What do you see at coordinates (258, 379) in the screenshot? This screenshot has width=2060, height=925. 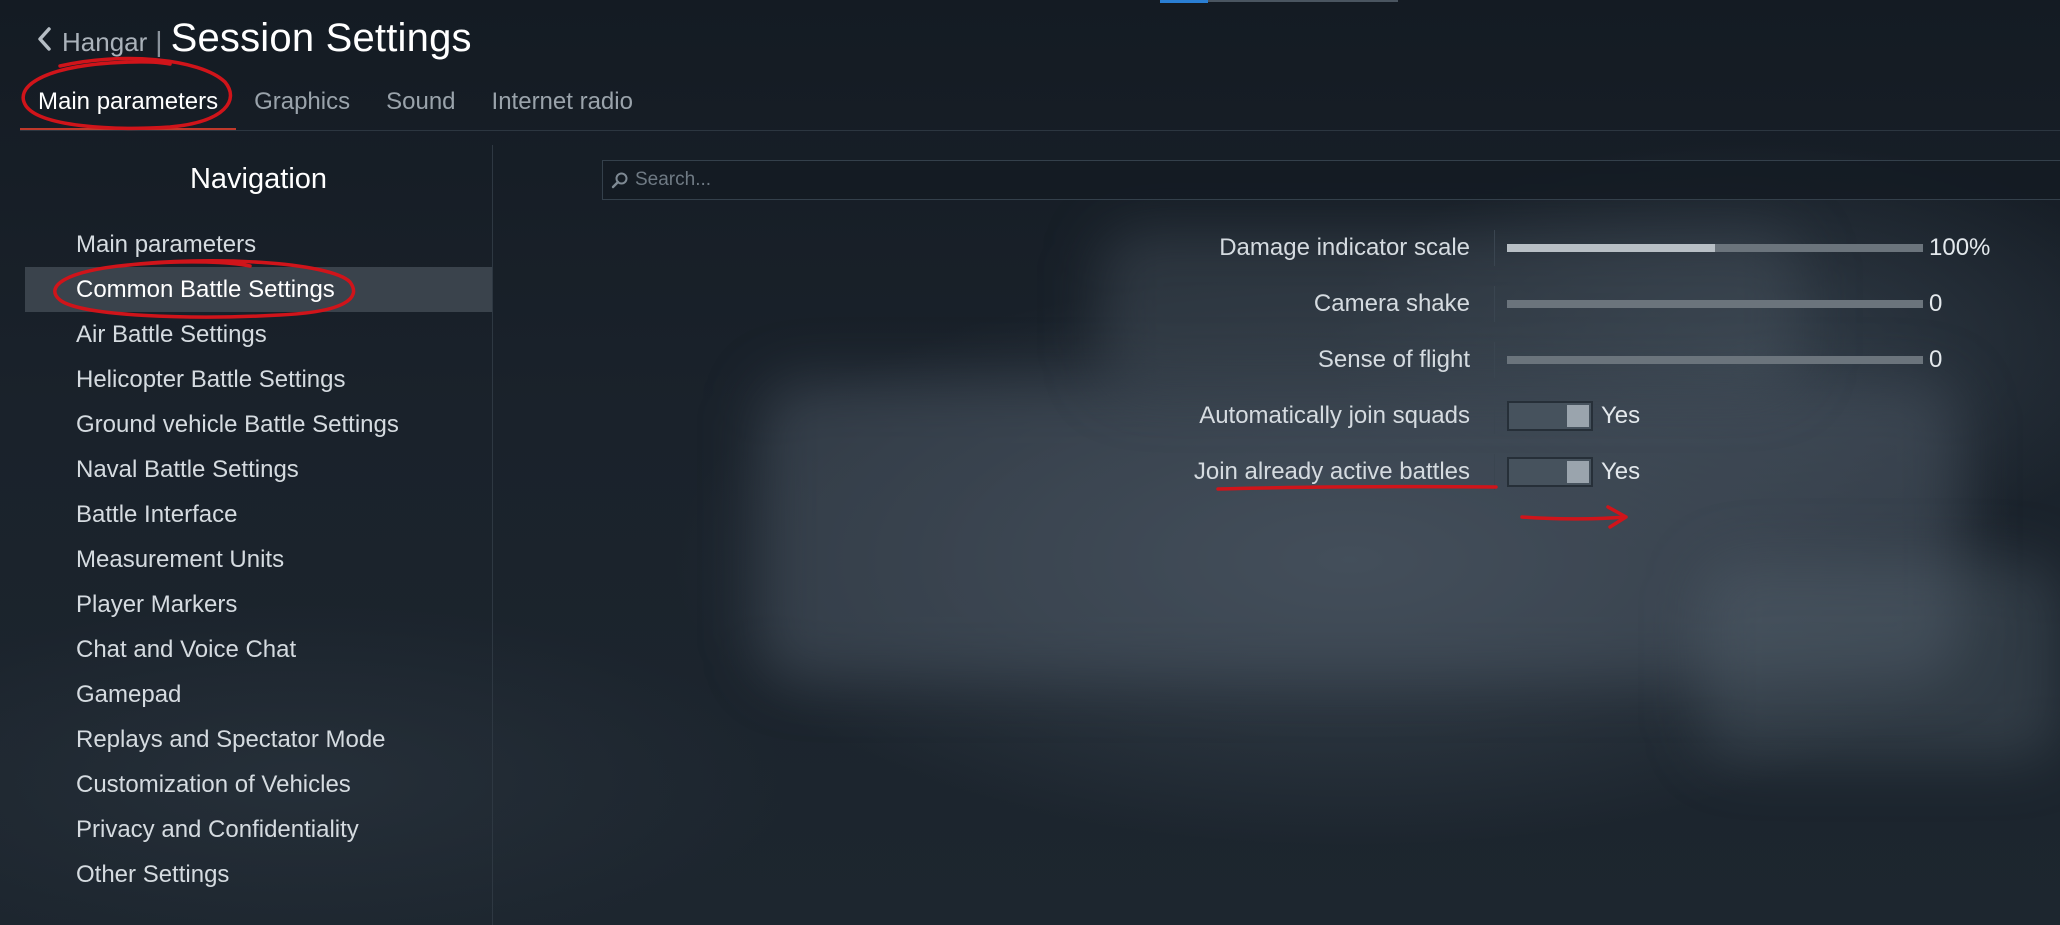 I see `nav-item-helicopter-battle-settings: Helicopter Battle Settings` at bounding box center [258, 379].